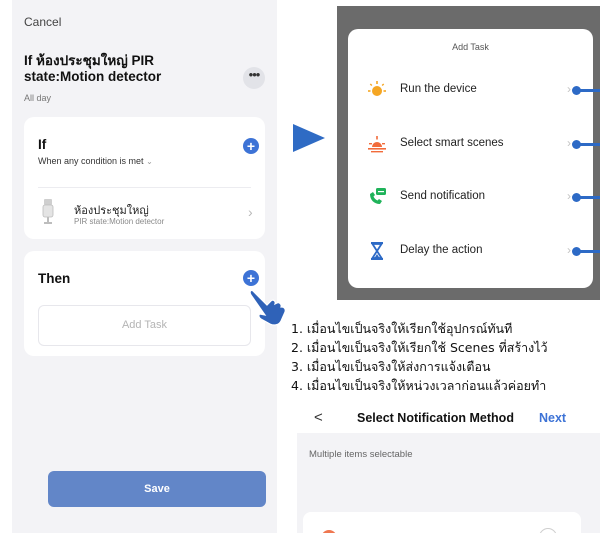  Describe the element at coordinates (548, 530) in the screenshot. I see `select-checkbox` at that location.